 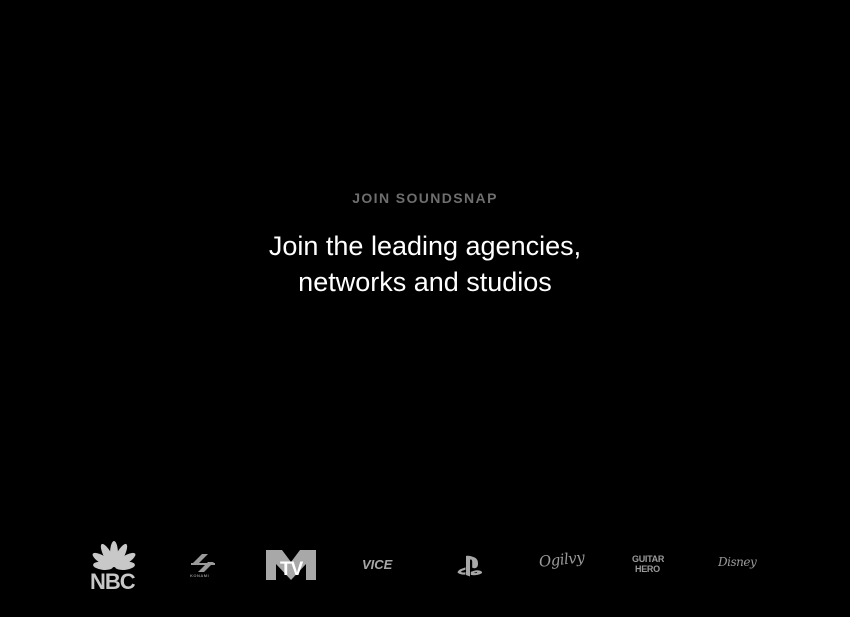 I want to click on headline-line-2: networks and studios, so click(x=425, y=282).